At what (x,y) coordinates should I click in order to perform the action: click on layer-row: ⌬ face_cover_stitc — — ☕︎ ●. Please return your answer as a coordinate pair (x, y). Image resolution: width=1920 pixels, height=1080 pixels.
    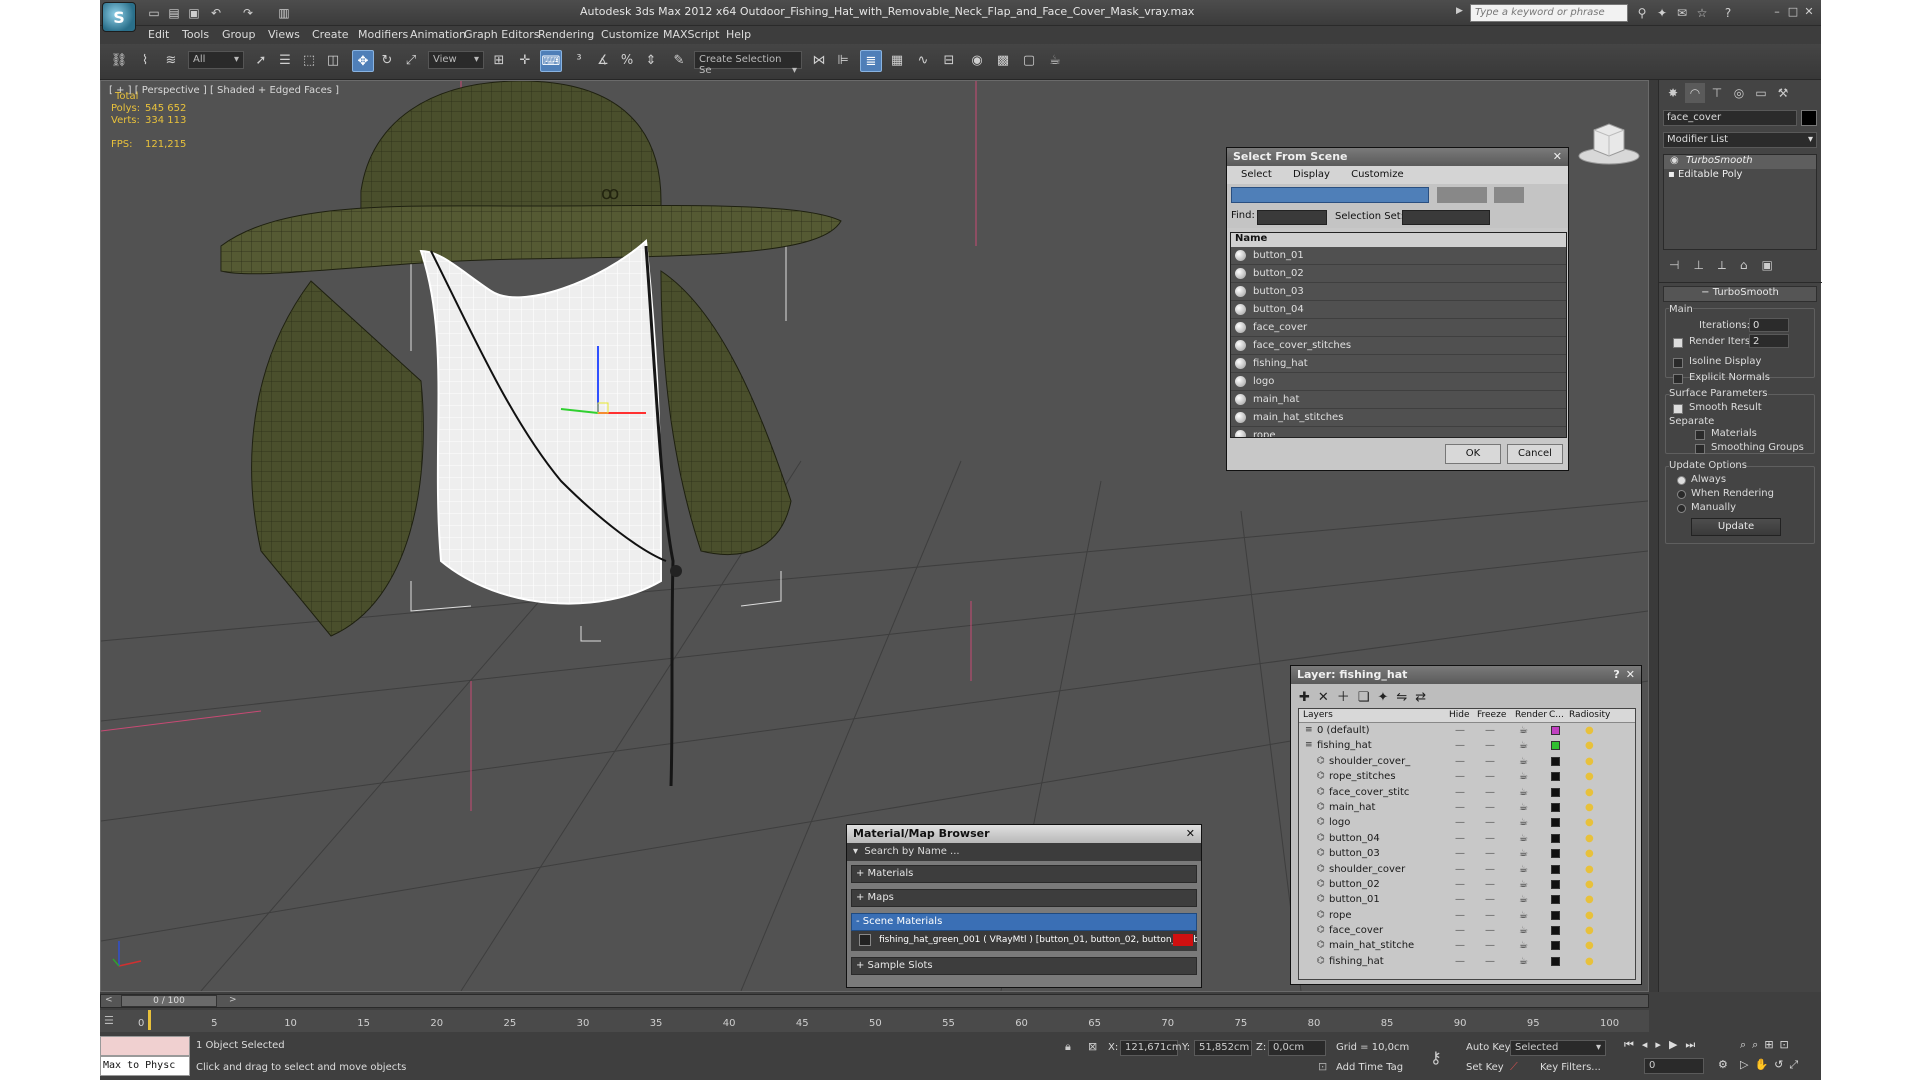
    Looking at the image, I should click on (1467, 792).